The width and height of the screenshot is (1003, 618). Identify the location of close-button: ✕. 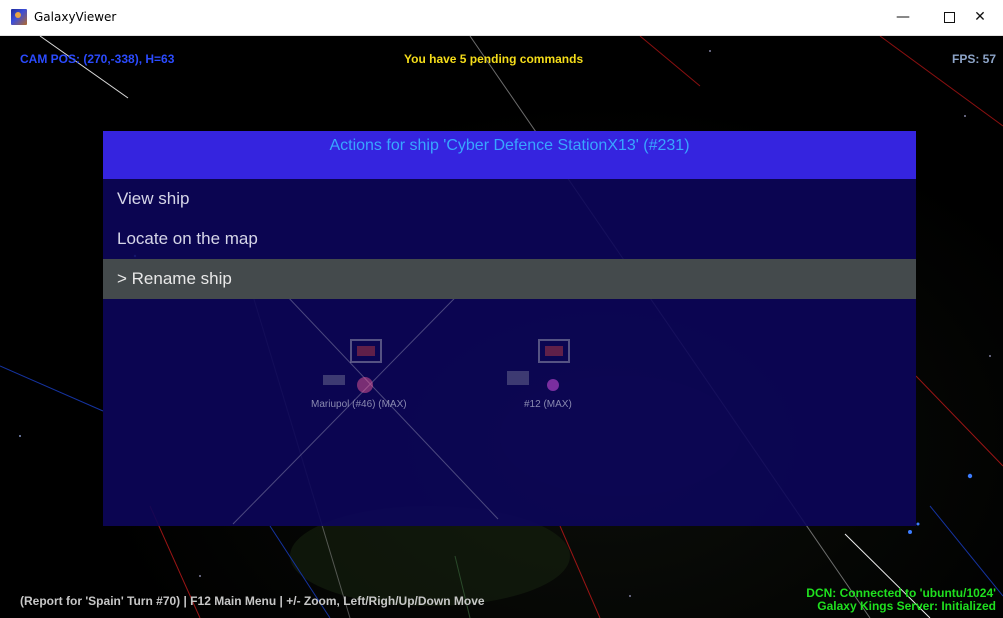
(980, 17).